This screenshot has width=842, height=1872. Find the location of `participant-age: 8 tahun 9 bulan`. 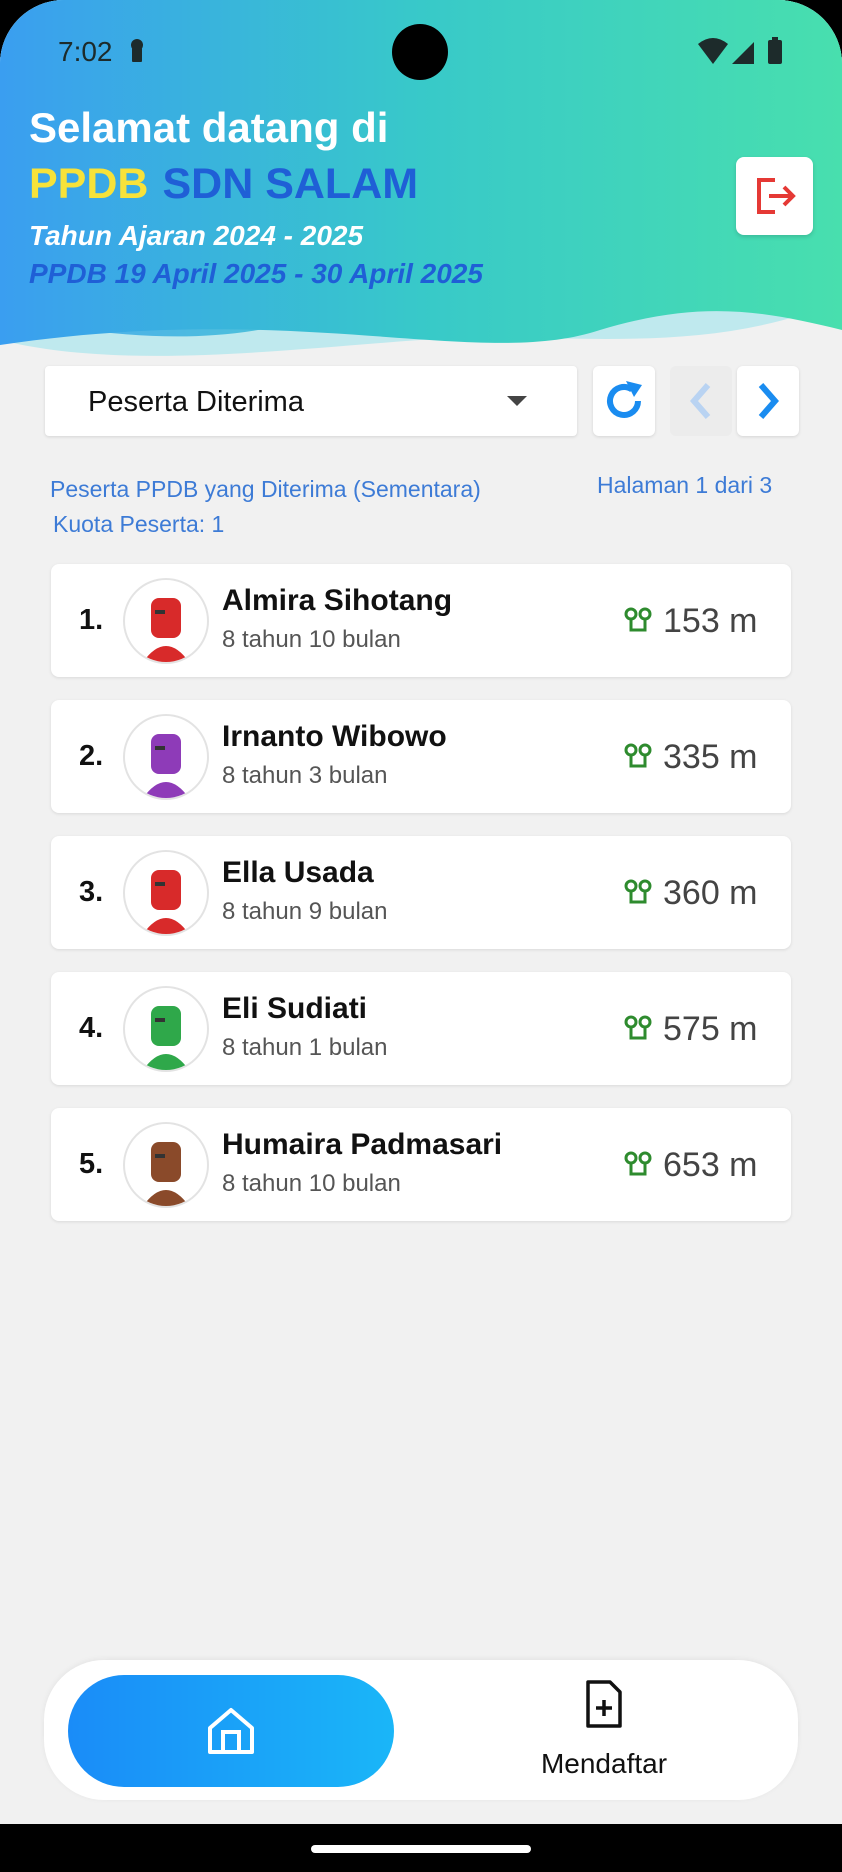

participant-age: 8 tahun 9 bulan is located at coordinates (305, 911).